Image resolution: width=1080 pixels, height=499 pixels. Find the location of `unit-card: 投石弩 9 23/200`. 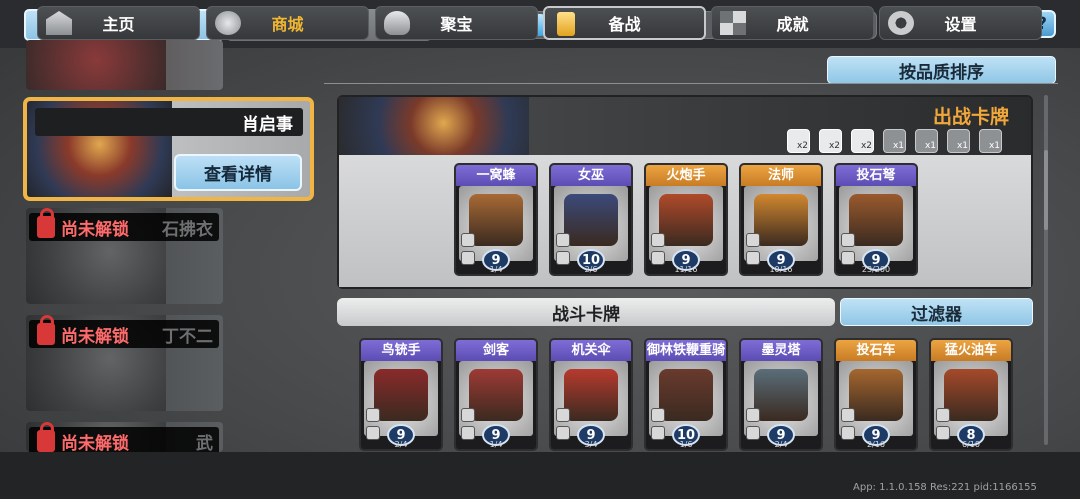

unit-card: 投石弩 9 23/200 is located at coordinates (876, 219).